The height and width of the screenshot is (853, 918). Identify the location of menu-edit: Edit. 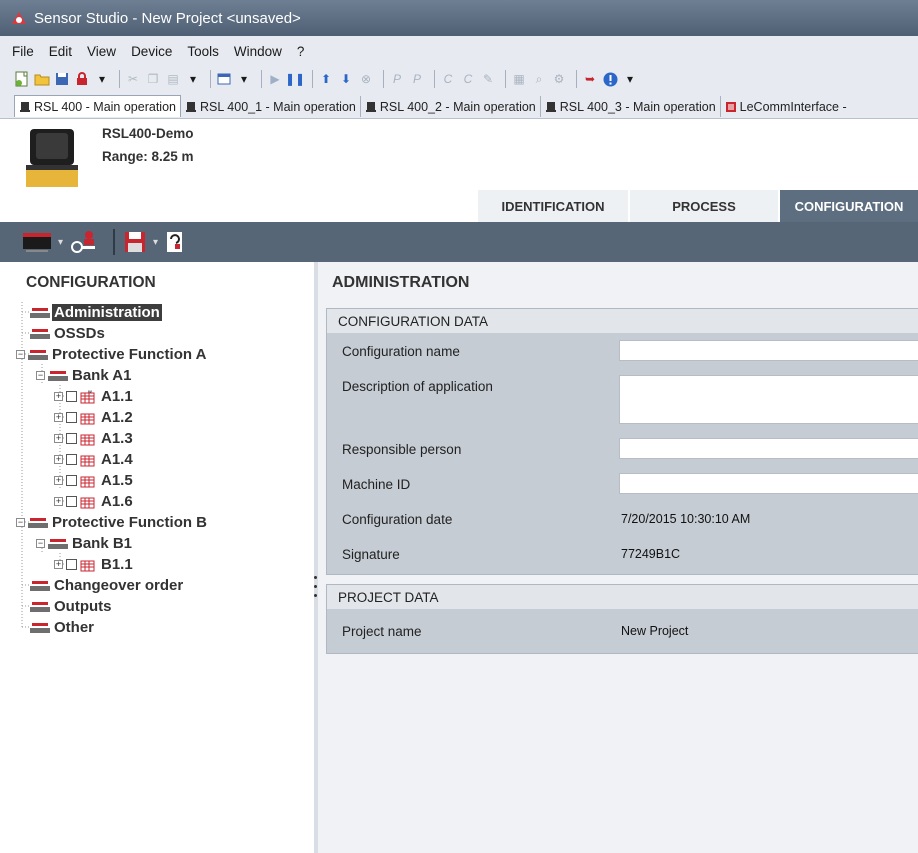
(60, 51).